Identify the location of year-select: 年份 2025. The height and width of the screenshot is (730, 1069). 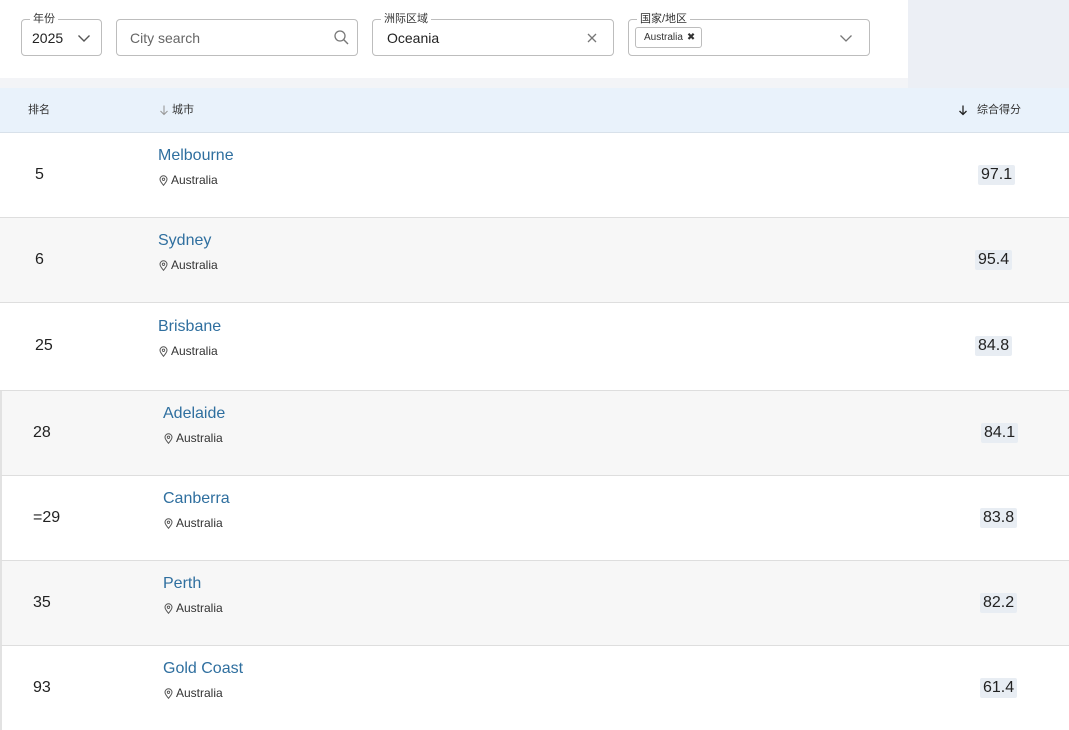
(61, 34).